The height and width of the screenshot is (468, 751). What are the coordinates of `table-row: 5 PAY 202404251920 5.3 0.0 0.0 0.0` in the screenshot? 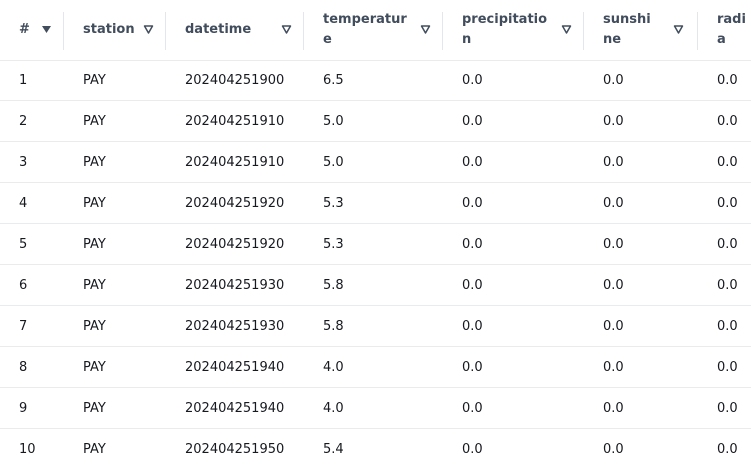 It's located at (375, 244).